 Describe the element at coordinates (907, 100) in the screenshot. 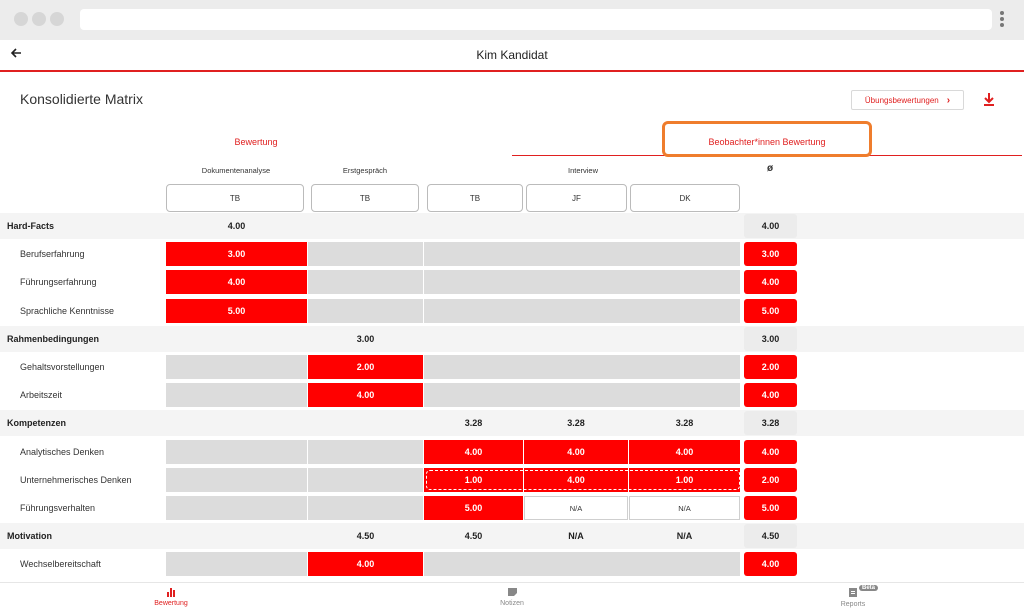

I see `uebungsbewertungen-button: Übungsbewertungen ›` at that location.